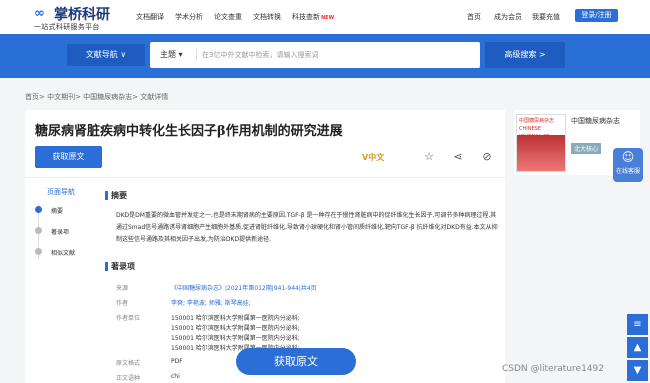 The width and height of the screenshot is (650, 383). What do you see at coordinates (189, 131) in the screenshot?
I see `page-title: 糖尿病肾脏疾病中转化生长因子β作用机制的研究进展` at bounding box center [189, 131].